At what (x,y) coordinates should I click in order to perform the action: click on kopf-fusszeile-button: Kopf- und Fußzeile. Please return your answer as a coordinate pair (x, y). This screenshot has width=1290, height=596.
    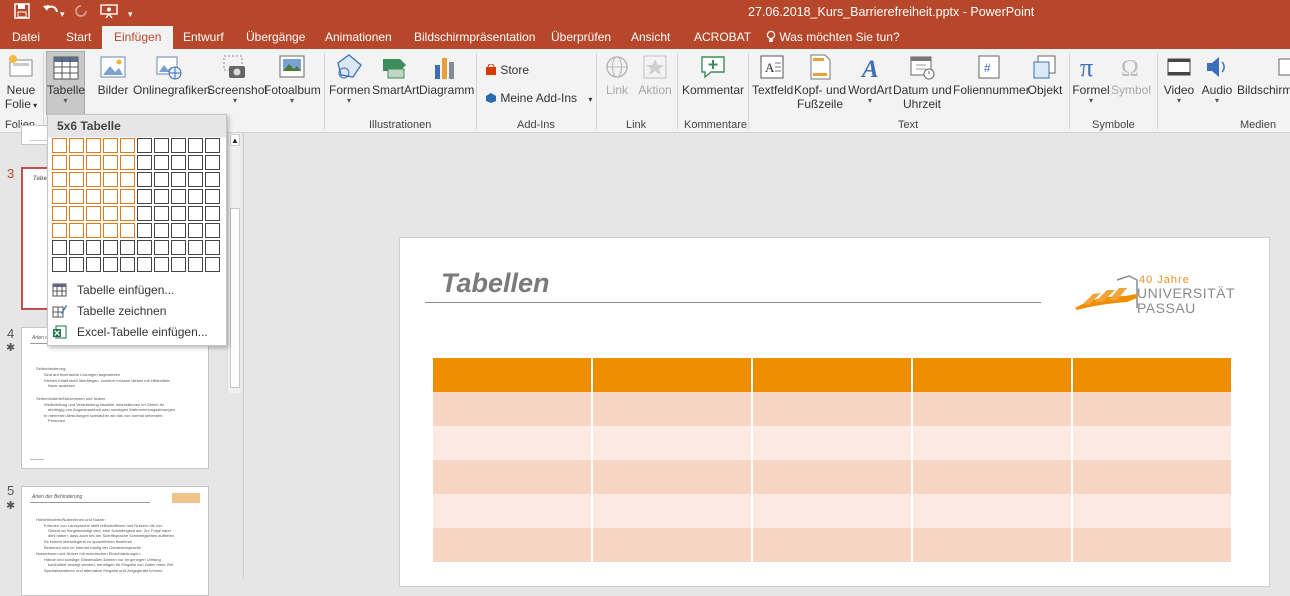
    Looking at the image, I should click on (820, 82).